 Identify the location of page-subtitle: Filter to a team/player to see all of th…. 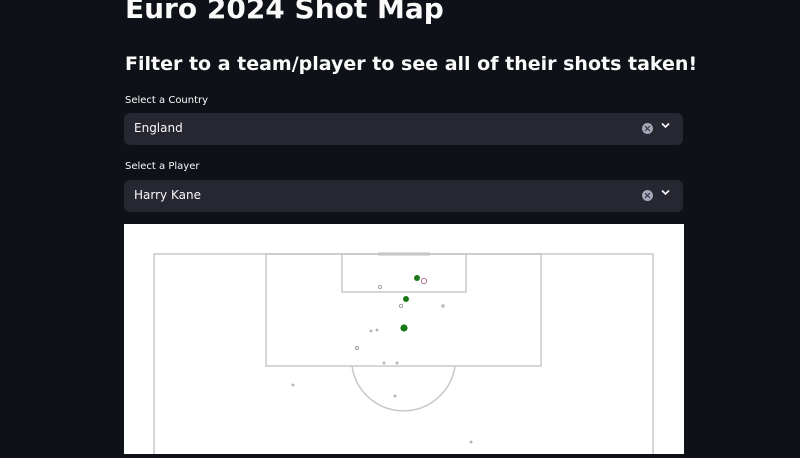
(411, 64).